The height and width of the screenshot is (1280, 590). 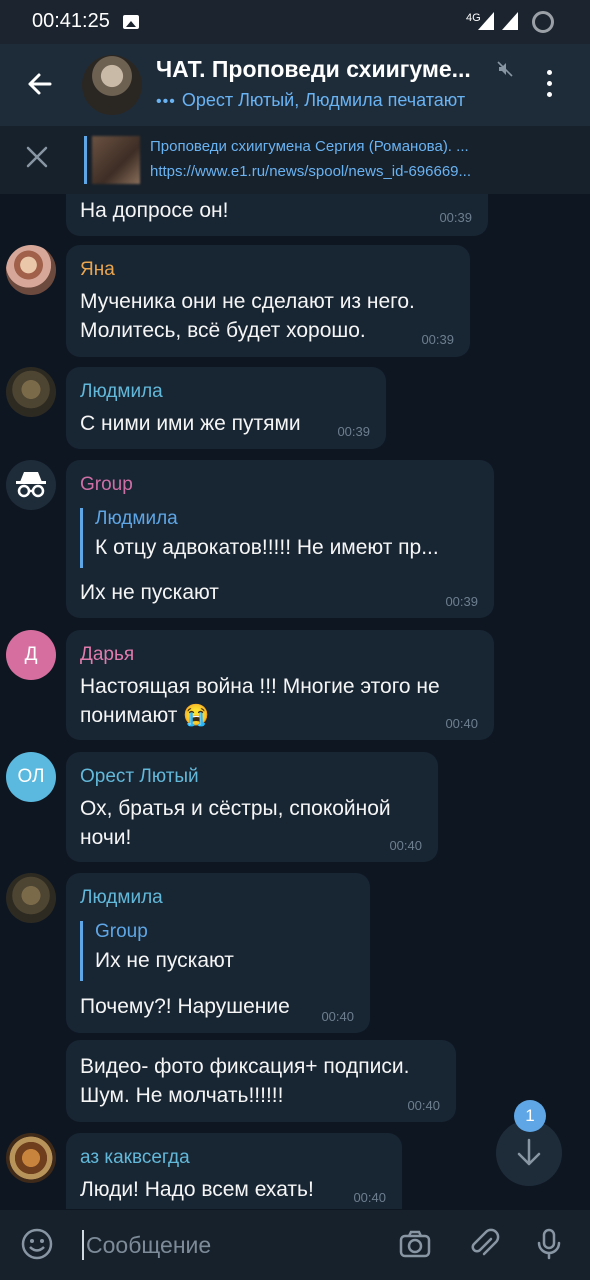 I want to click on pinned-accent-bar, so click(x=85, y=160).